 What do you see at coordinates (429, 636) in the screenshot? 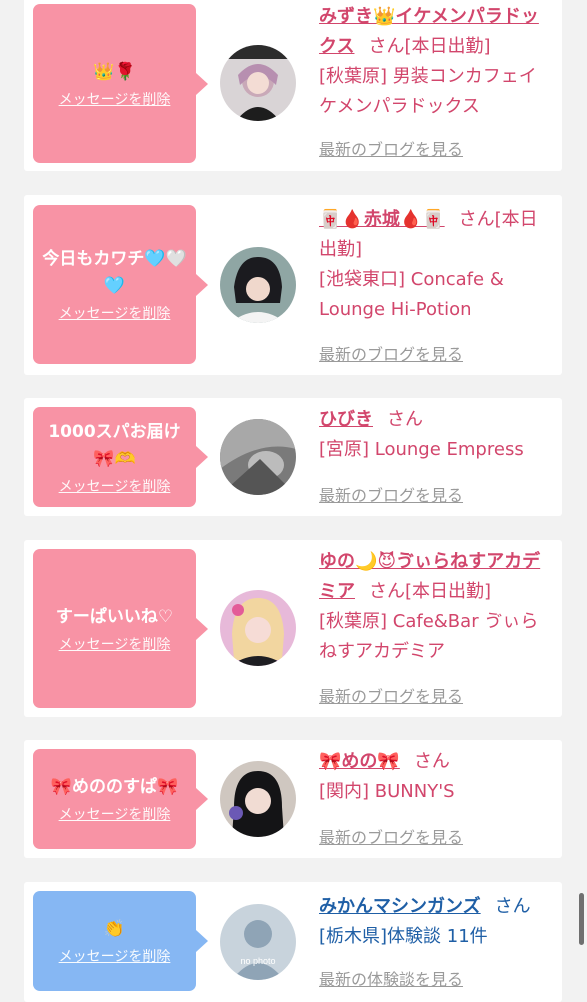
I see `shop-name: [秋葉原] Cafe&Bar ゔぃらねすアカデミア` at bounding box center [429, 636].